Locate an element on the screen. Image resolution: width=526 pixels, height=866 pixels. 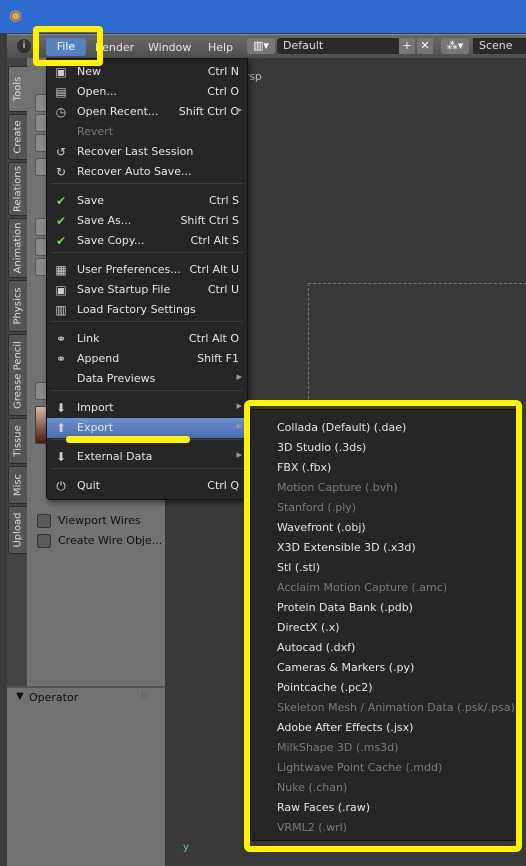
file-menu-item-label: Save Startup File is located at coordinates (124, 289).